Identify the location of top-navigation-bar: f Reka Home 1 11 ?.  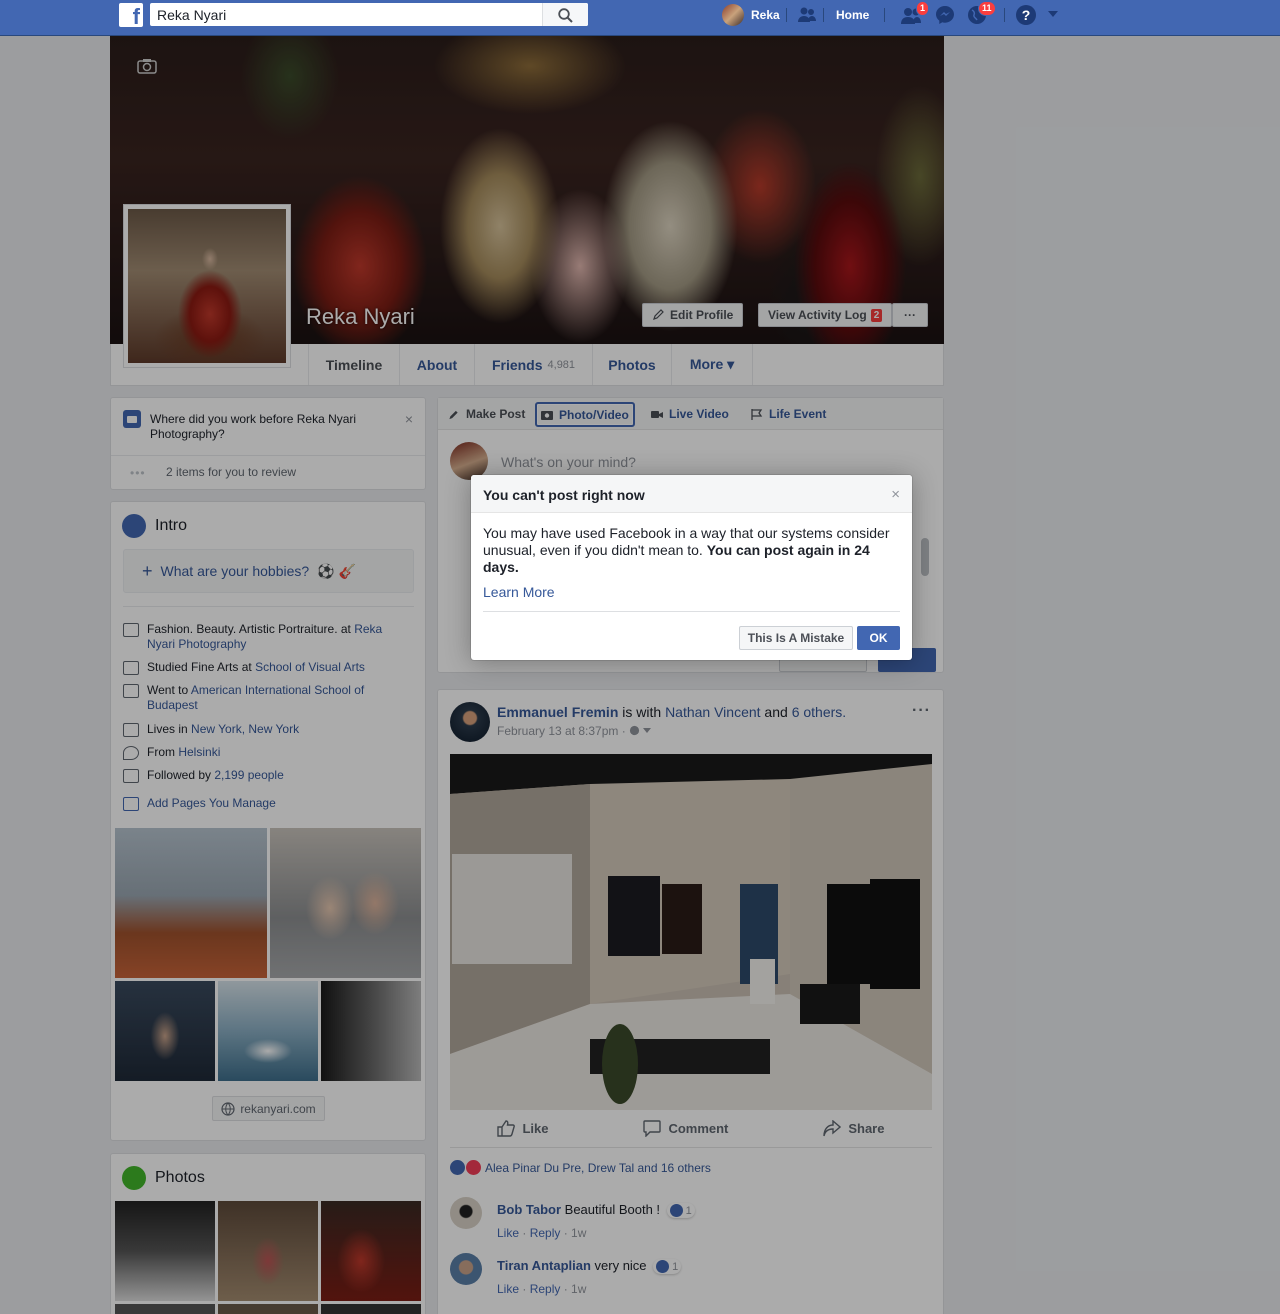
(640, 18).